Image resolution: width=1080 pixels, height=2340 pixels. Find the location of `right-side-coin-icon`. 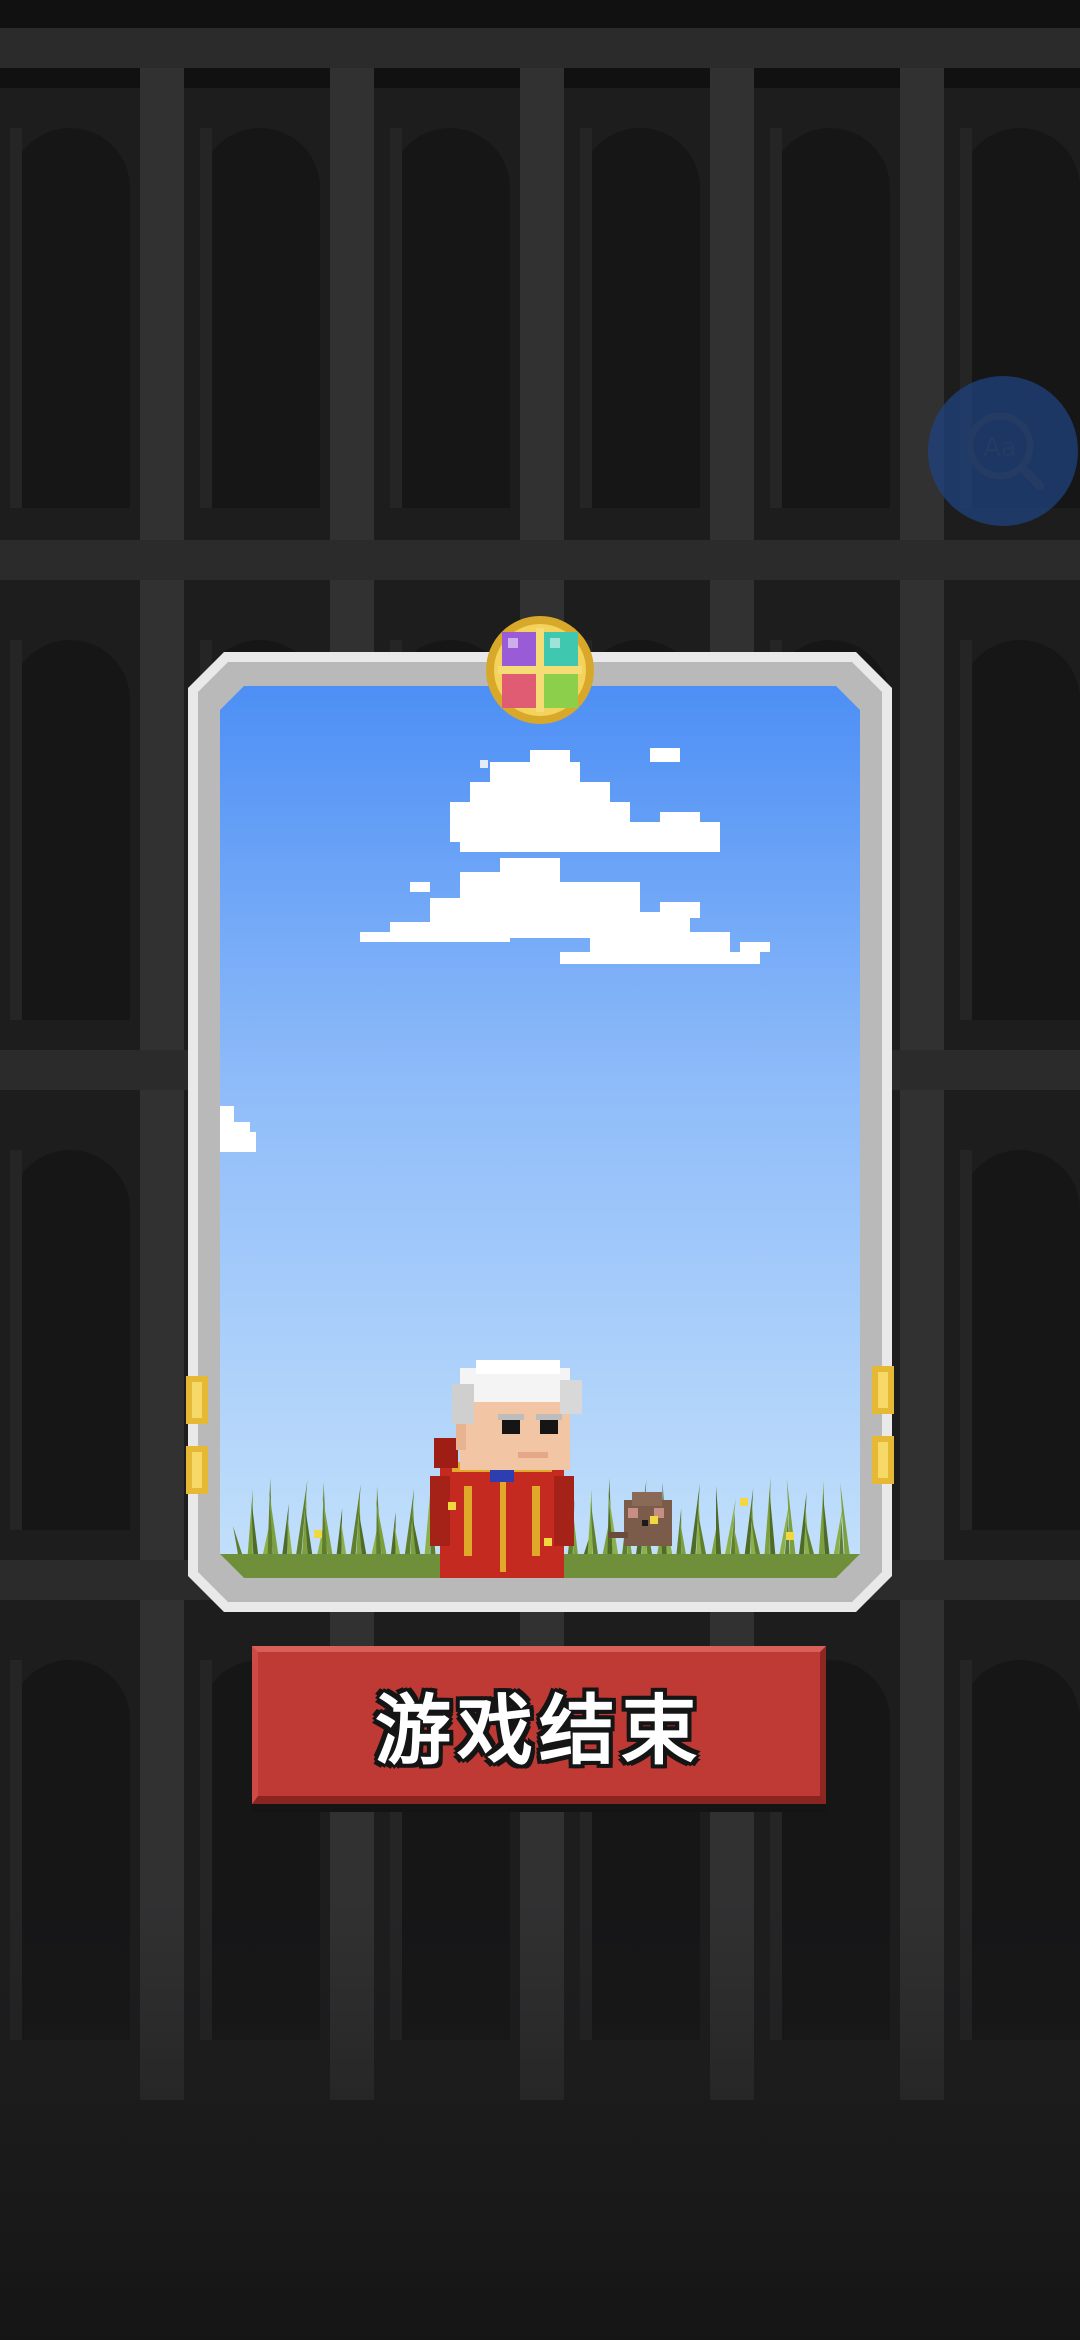

right-side-coin-icon is located at coordinates (883, 1390).